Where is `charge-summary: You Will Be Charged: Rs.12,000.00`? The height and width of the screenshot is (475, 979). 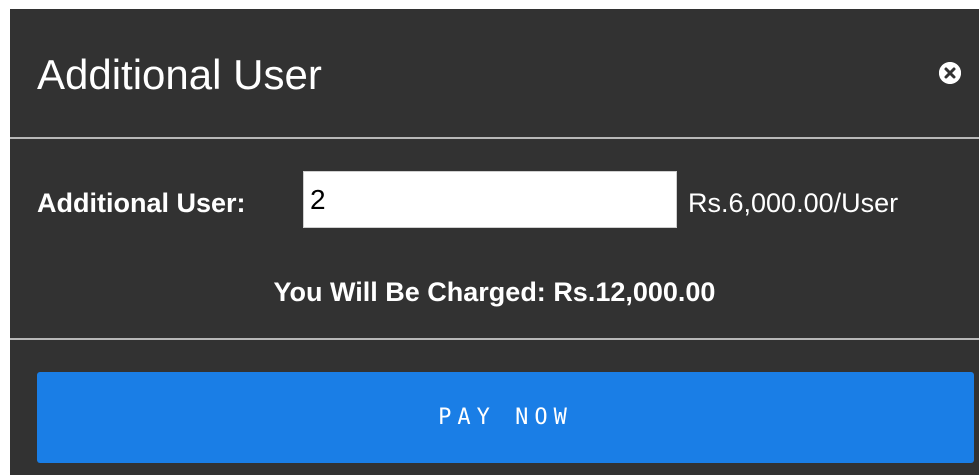
charge-summary: You Will Be Charged: Rs.12,000.00 is located at coordinates (494, 292).